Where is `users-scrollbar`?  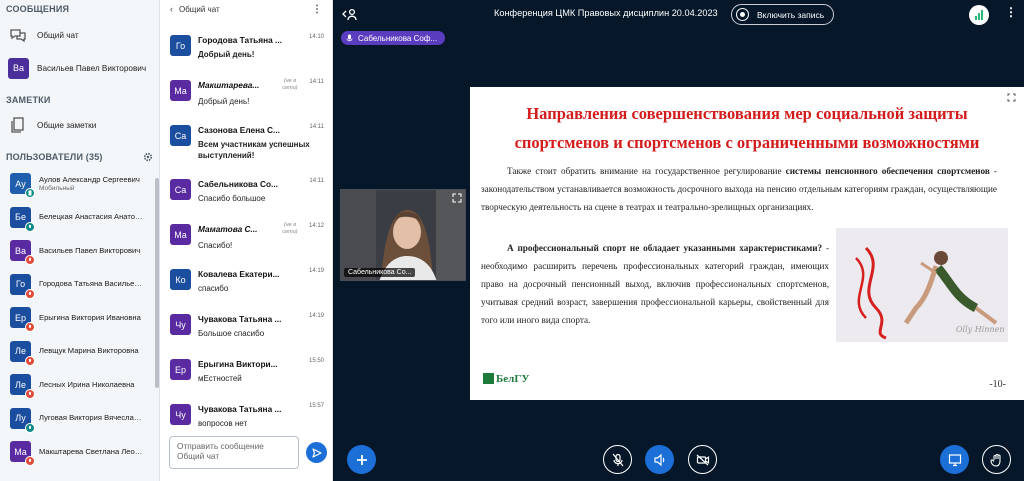 users-scrollbar is located at coordinates (157, 283).